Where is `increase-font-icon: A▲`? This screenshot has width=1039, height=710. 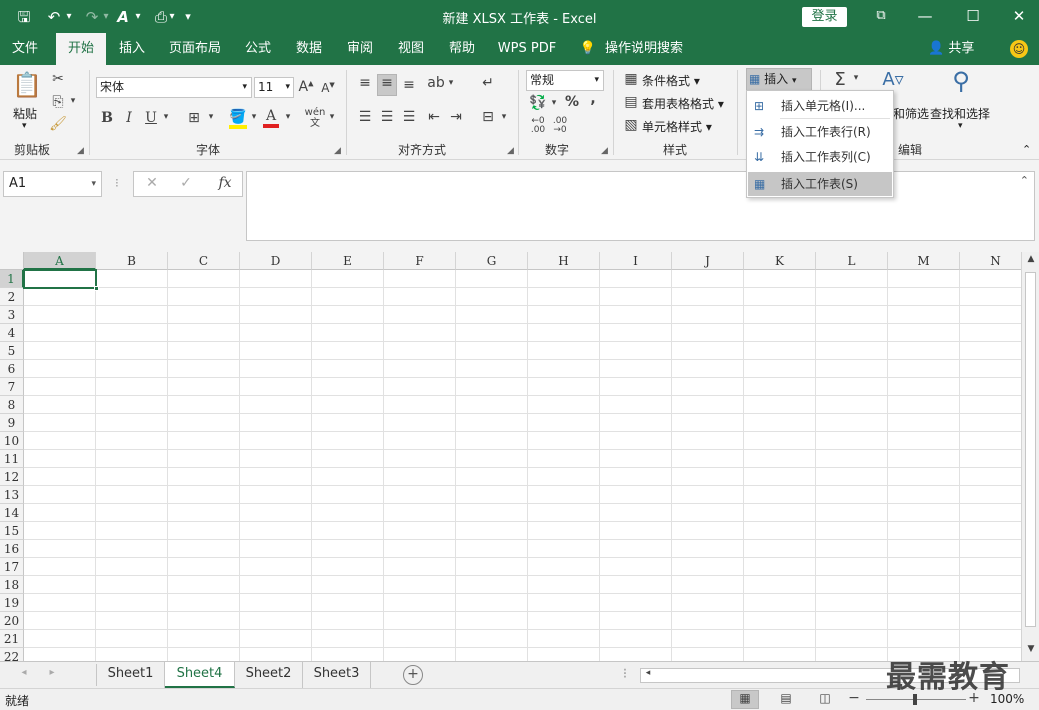
increase-font-icon: A▲ is located at coordinates (306, 87).